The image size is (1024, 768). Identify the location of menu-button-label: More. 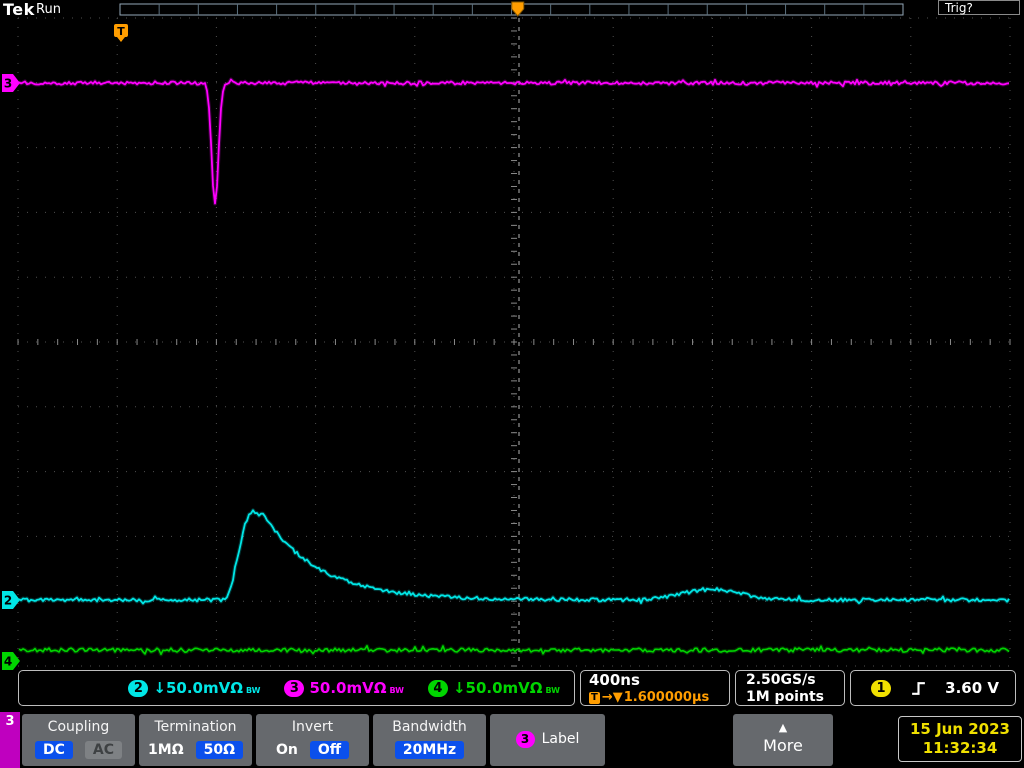
(783, 745).